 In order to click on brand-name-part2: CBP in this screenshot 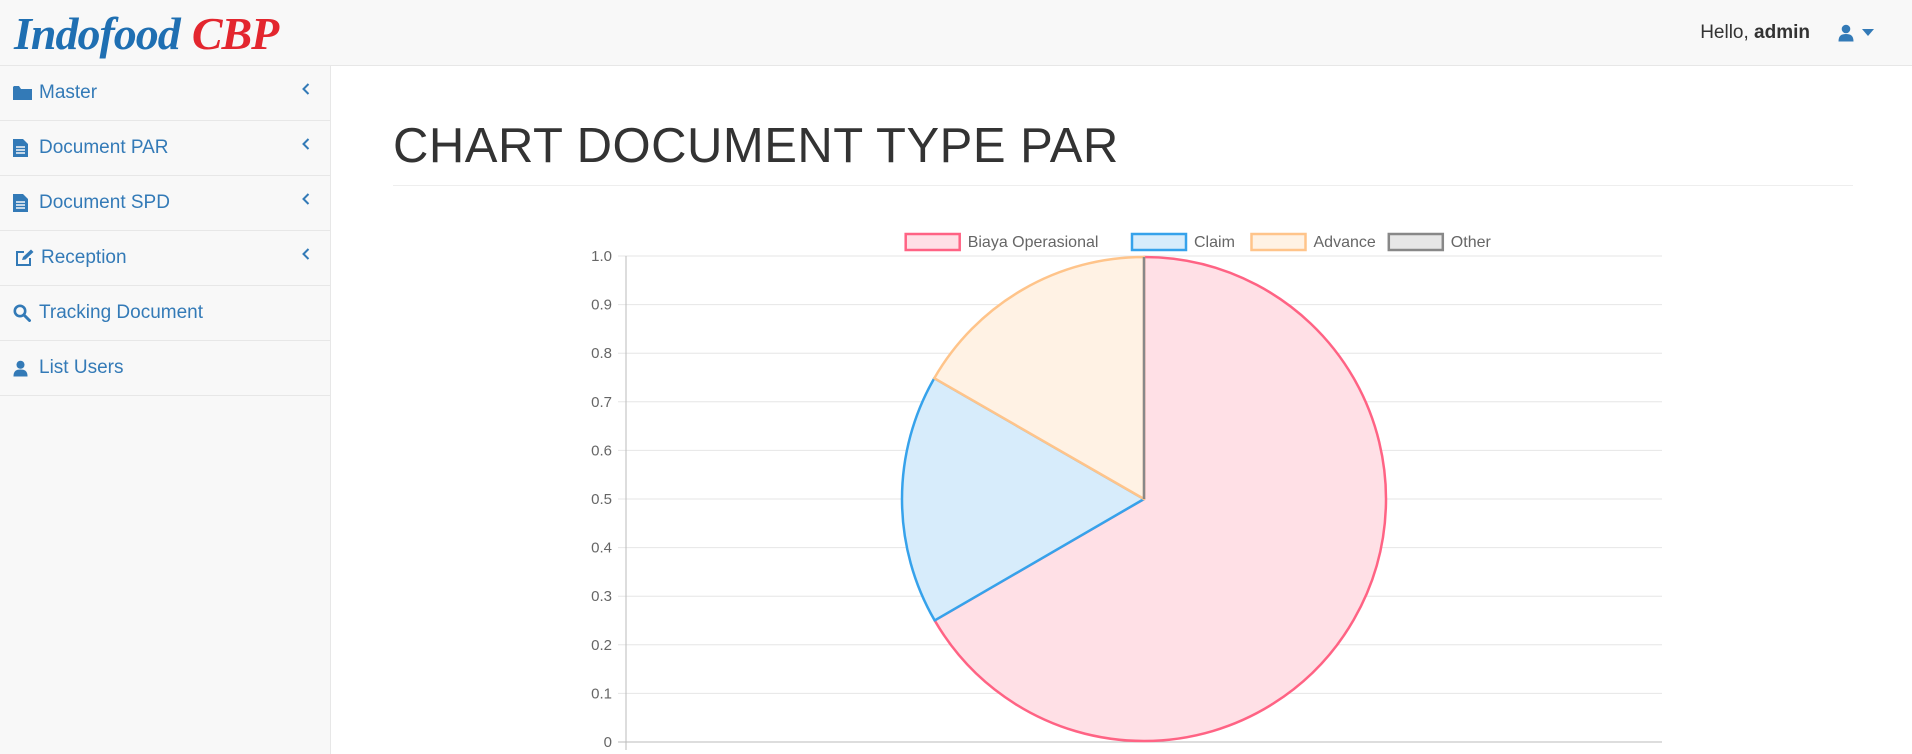, I will do `click(235, 33)`.